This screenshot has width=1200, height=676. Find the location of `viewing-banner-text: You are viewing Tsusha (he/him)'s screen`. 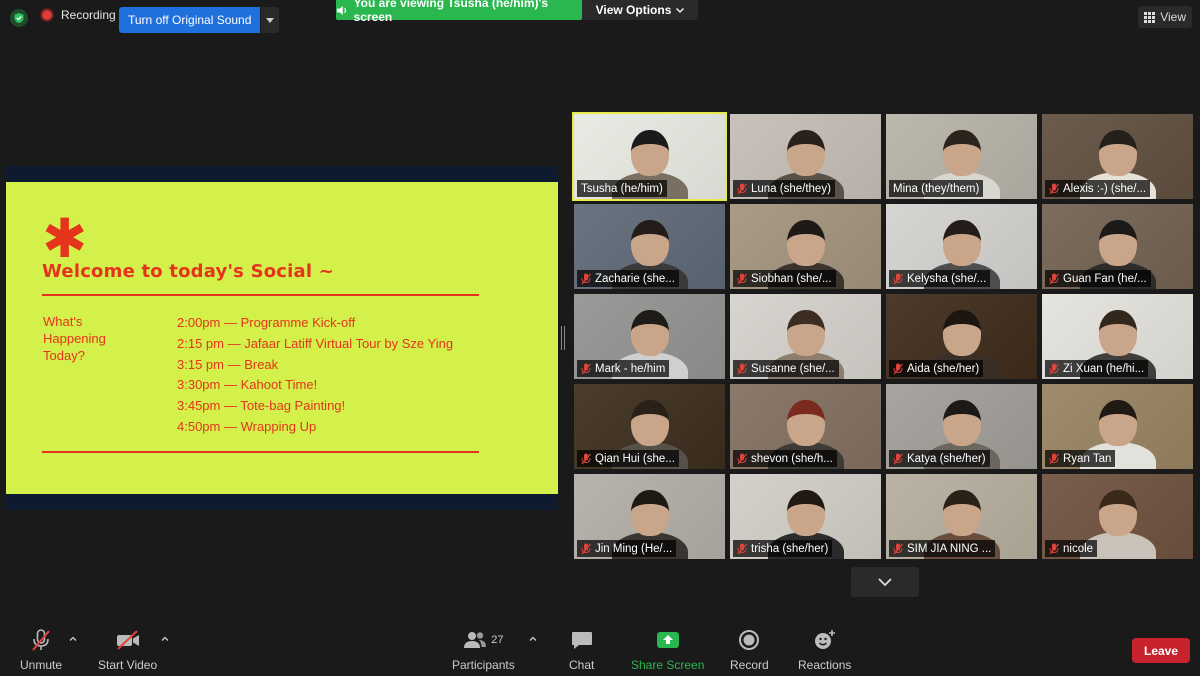

viewing-banner-text: You are viewing Tsusha (he/him)'s screen is located at coordinates (451, 12).